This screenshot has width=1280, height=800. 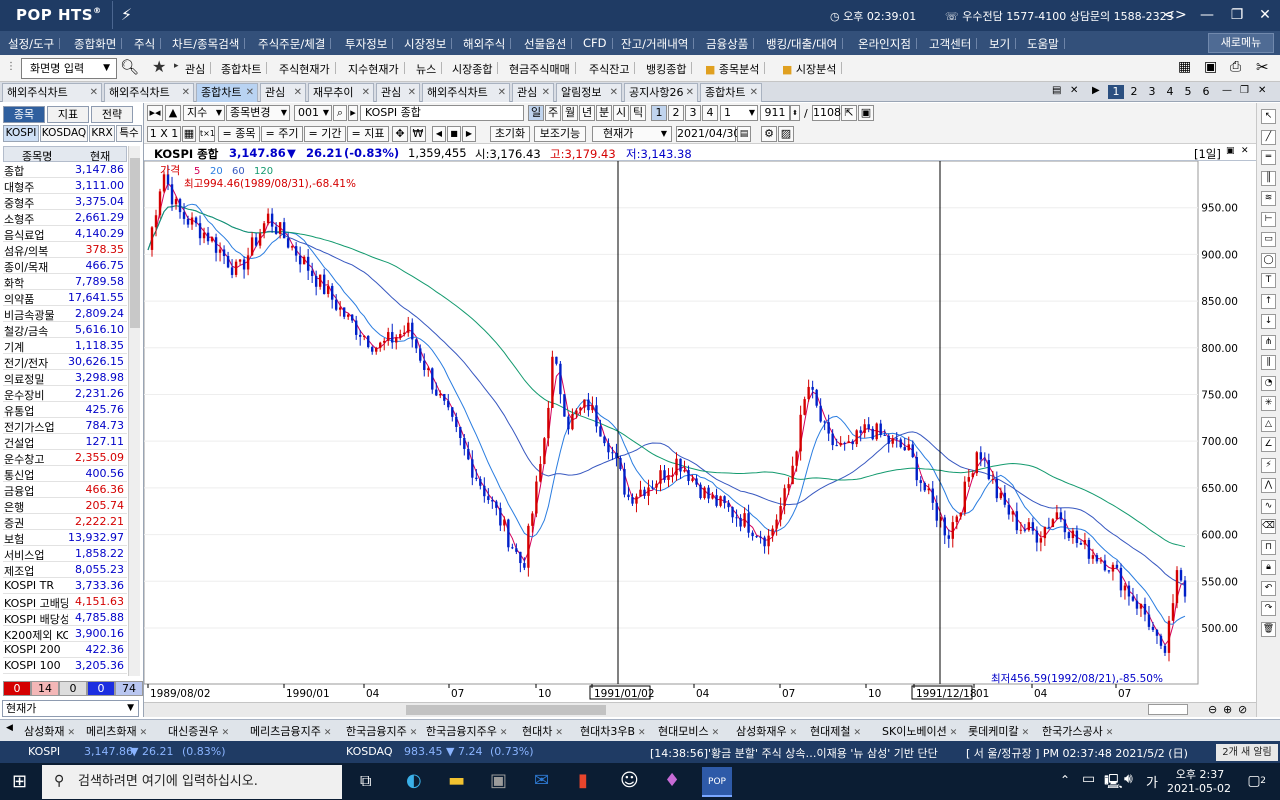 What do you see at coordinates (1245, 151) in the screenshot?
I see `chart-close-icon: ✕` at bounding box center [1245, 151].